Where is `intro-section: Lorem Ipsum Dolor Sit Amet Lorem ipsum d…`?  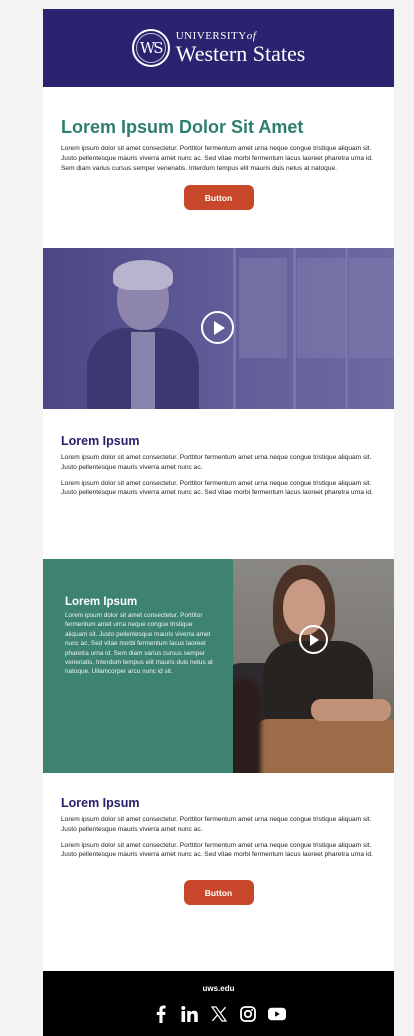
intro-section: Lorem Ipsum Dolor Sit Amet Lorem ipsum d… is located at coordinates (218, 149).